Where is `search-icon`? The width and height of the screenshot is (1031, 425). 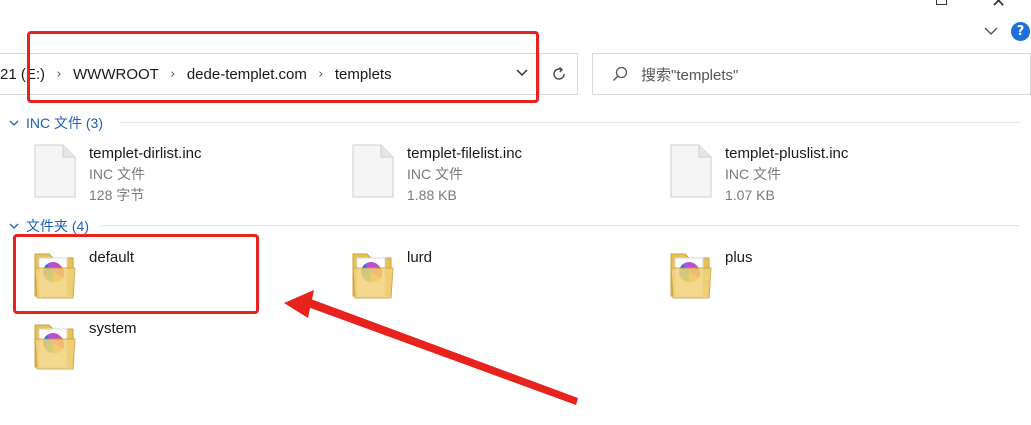 search-icon is located at coordinates (620, 73).